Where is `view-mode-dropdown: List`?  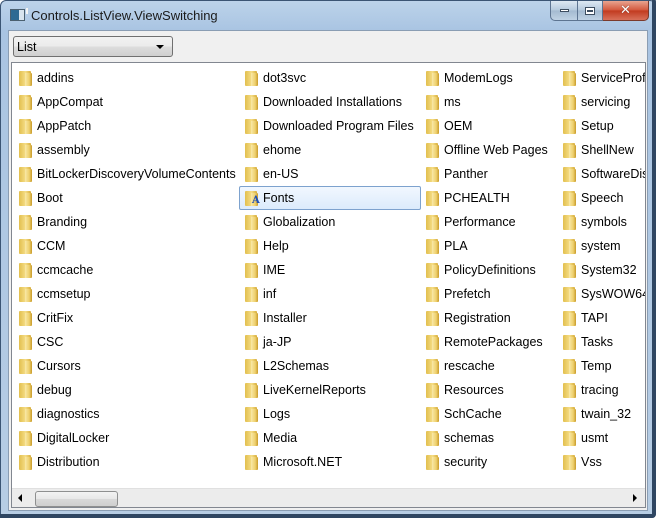
view-mode-dropdown: List is located at coordinates (93, 46).